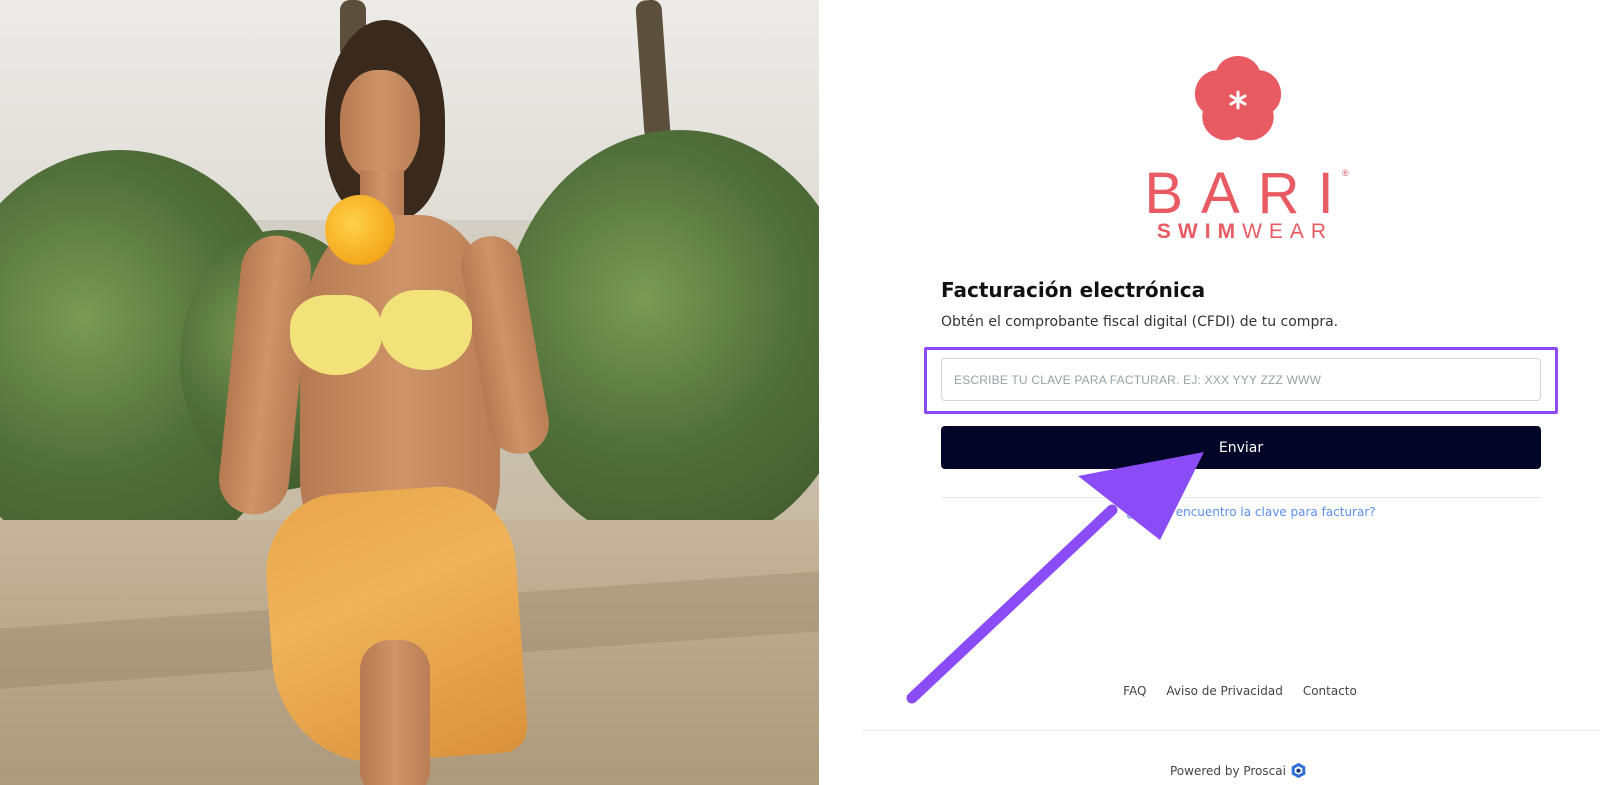 Image resolution: width=1600 pixels, height=785 pixels. Describe the element at coordinates (1241, 447) in the screenshot. I see `submit-button: Enviar` at that location.